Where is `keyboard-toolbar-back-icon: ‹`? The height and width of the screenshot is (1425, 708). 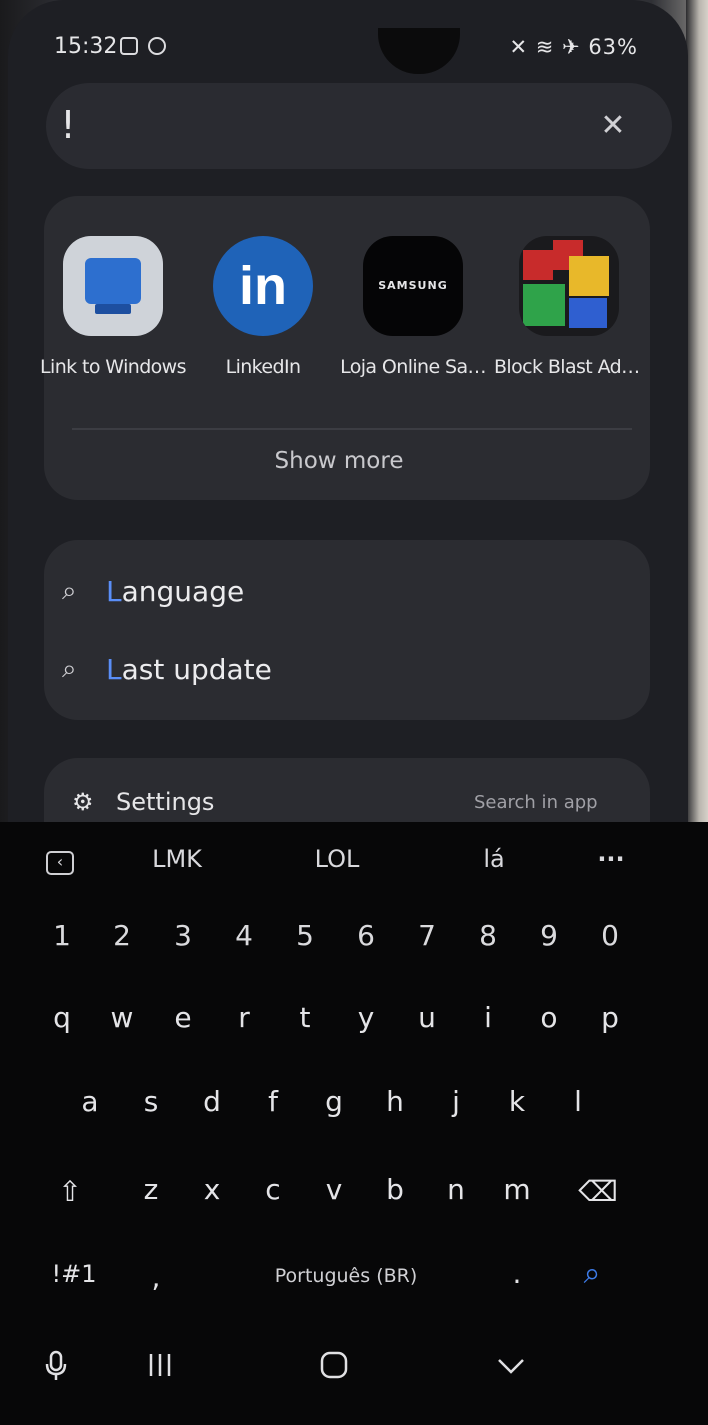
keyboard-toolbar-back-icon: ‹ is located at coordinates (60, 859).